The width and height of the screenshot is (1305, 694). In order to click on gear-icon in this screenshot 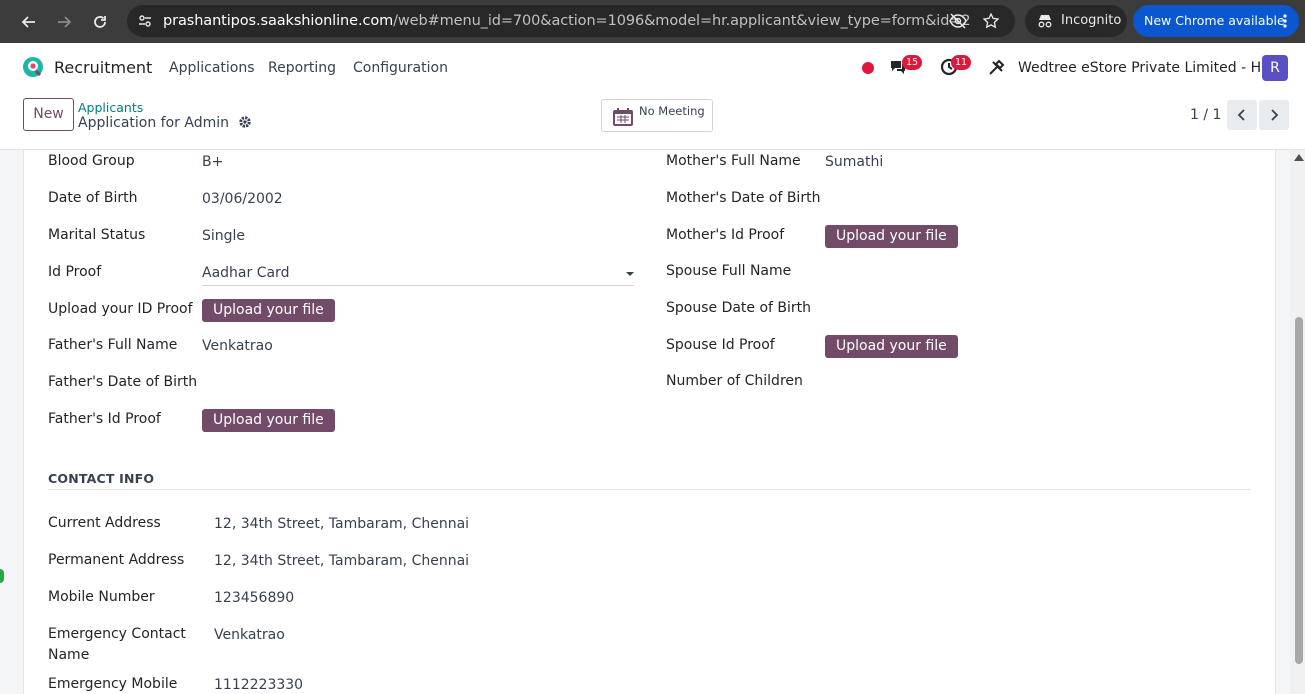, I will do `click(245, 122)`.